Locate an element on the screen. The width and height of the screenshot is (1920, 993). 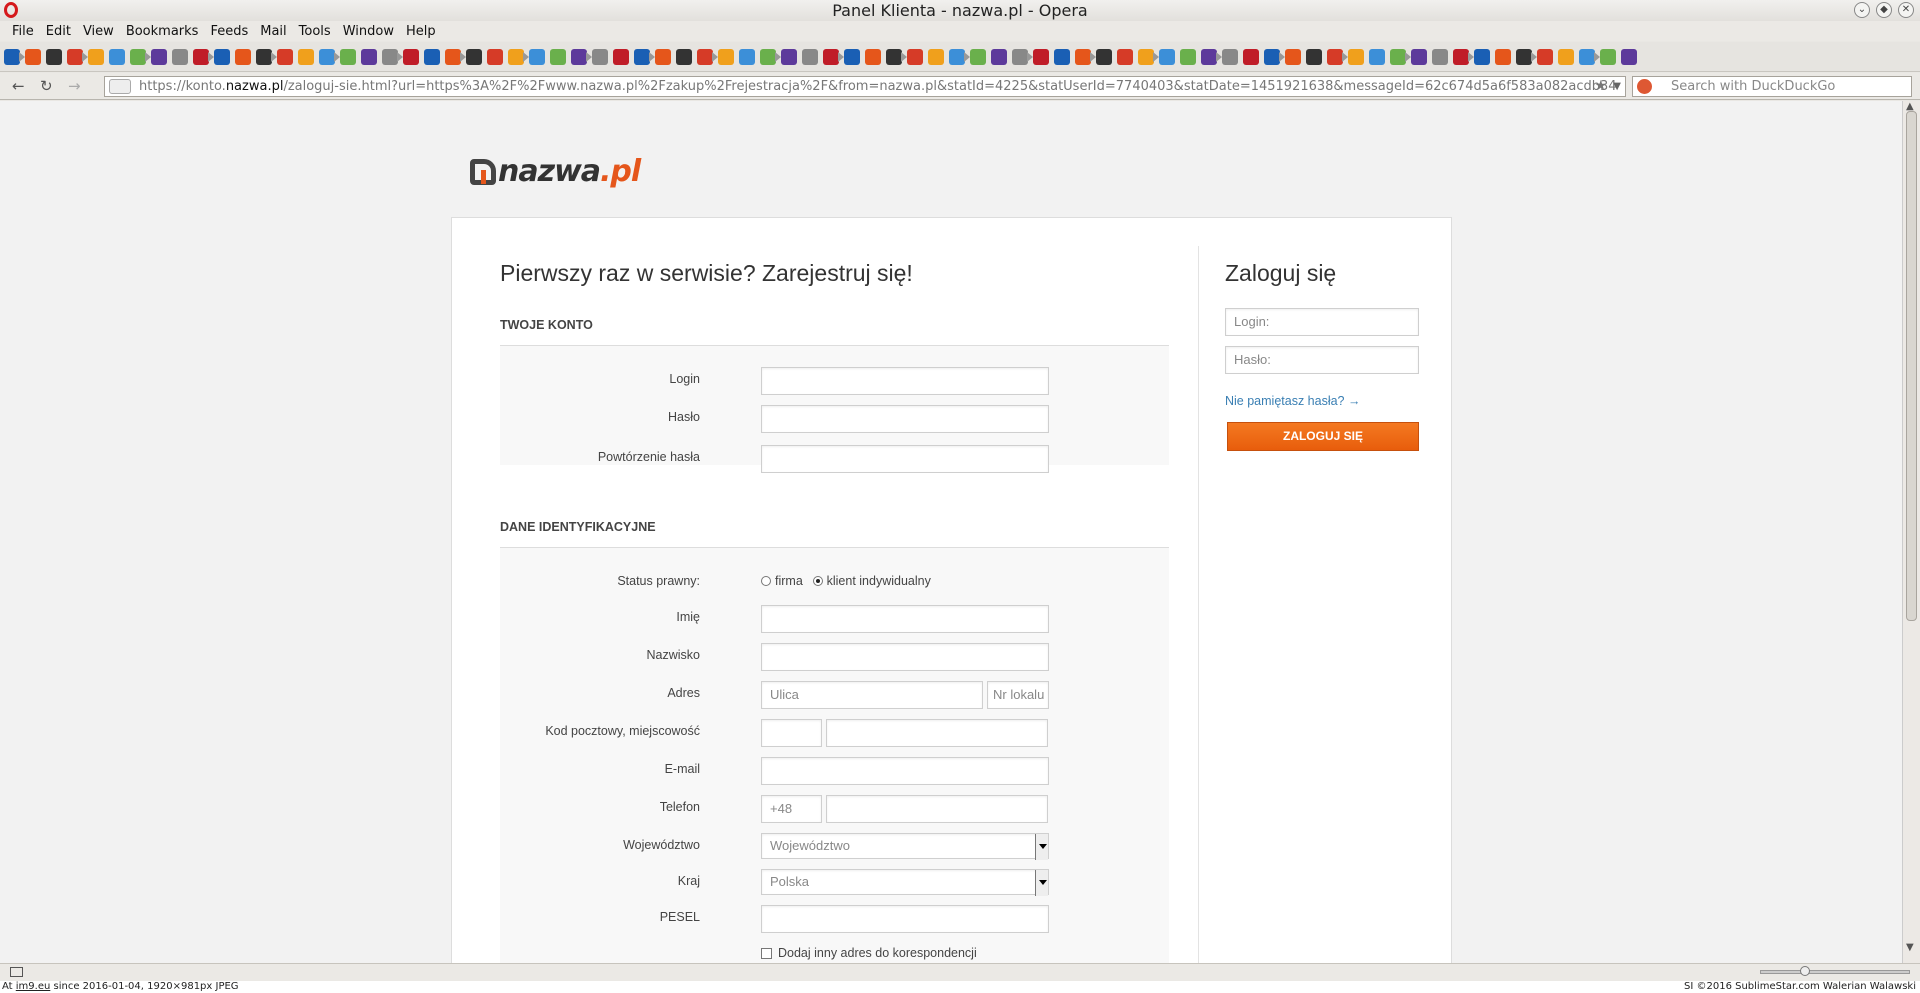
menu-tools: Tools is located at coordinates (317, 31).